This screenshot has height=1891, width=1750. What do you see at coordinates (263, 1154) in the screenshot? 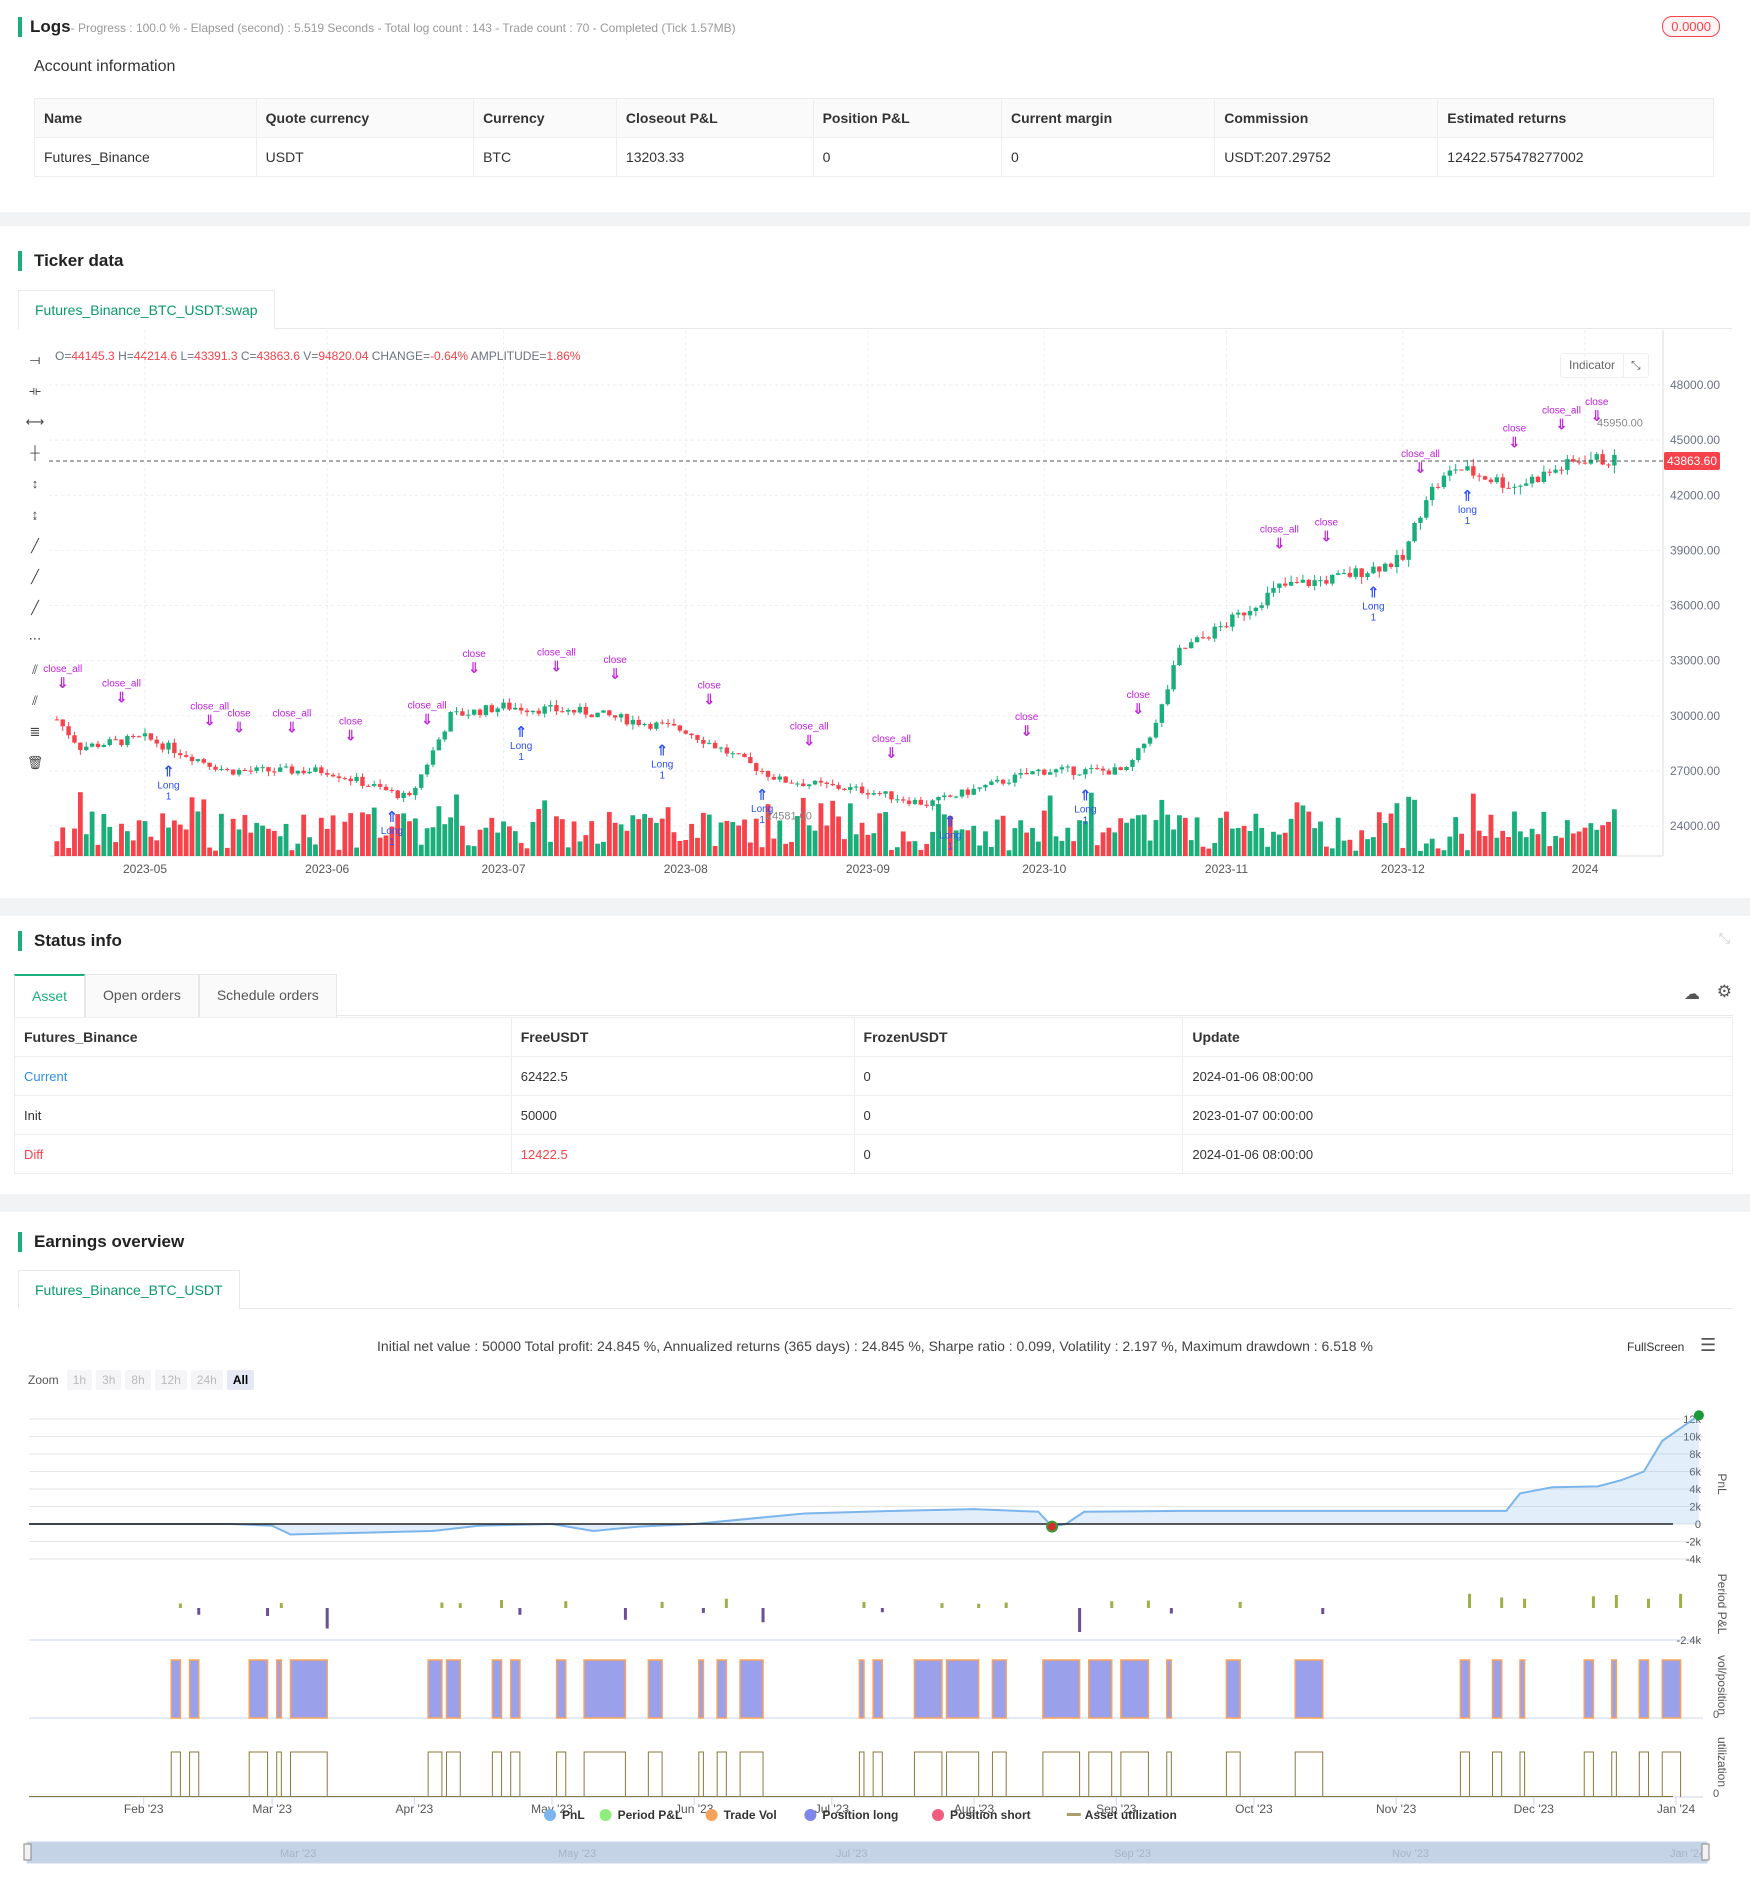
I see `table-cell: Diff` at bounding box center [263, 1154].